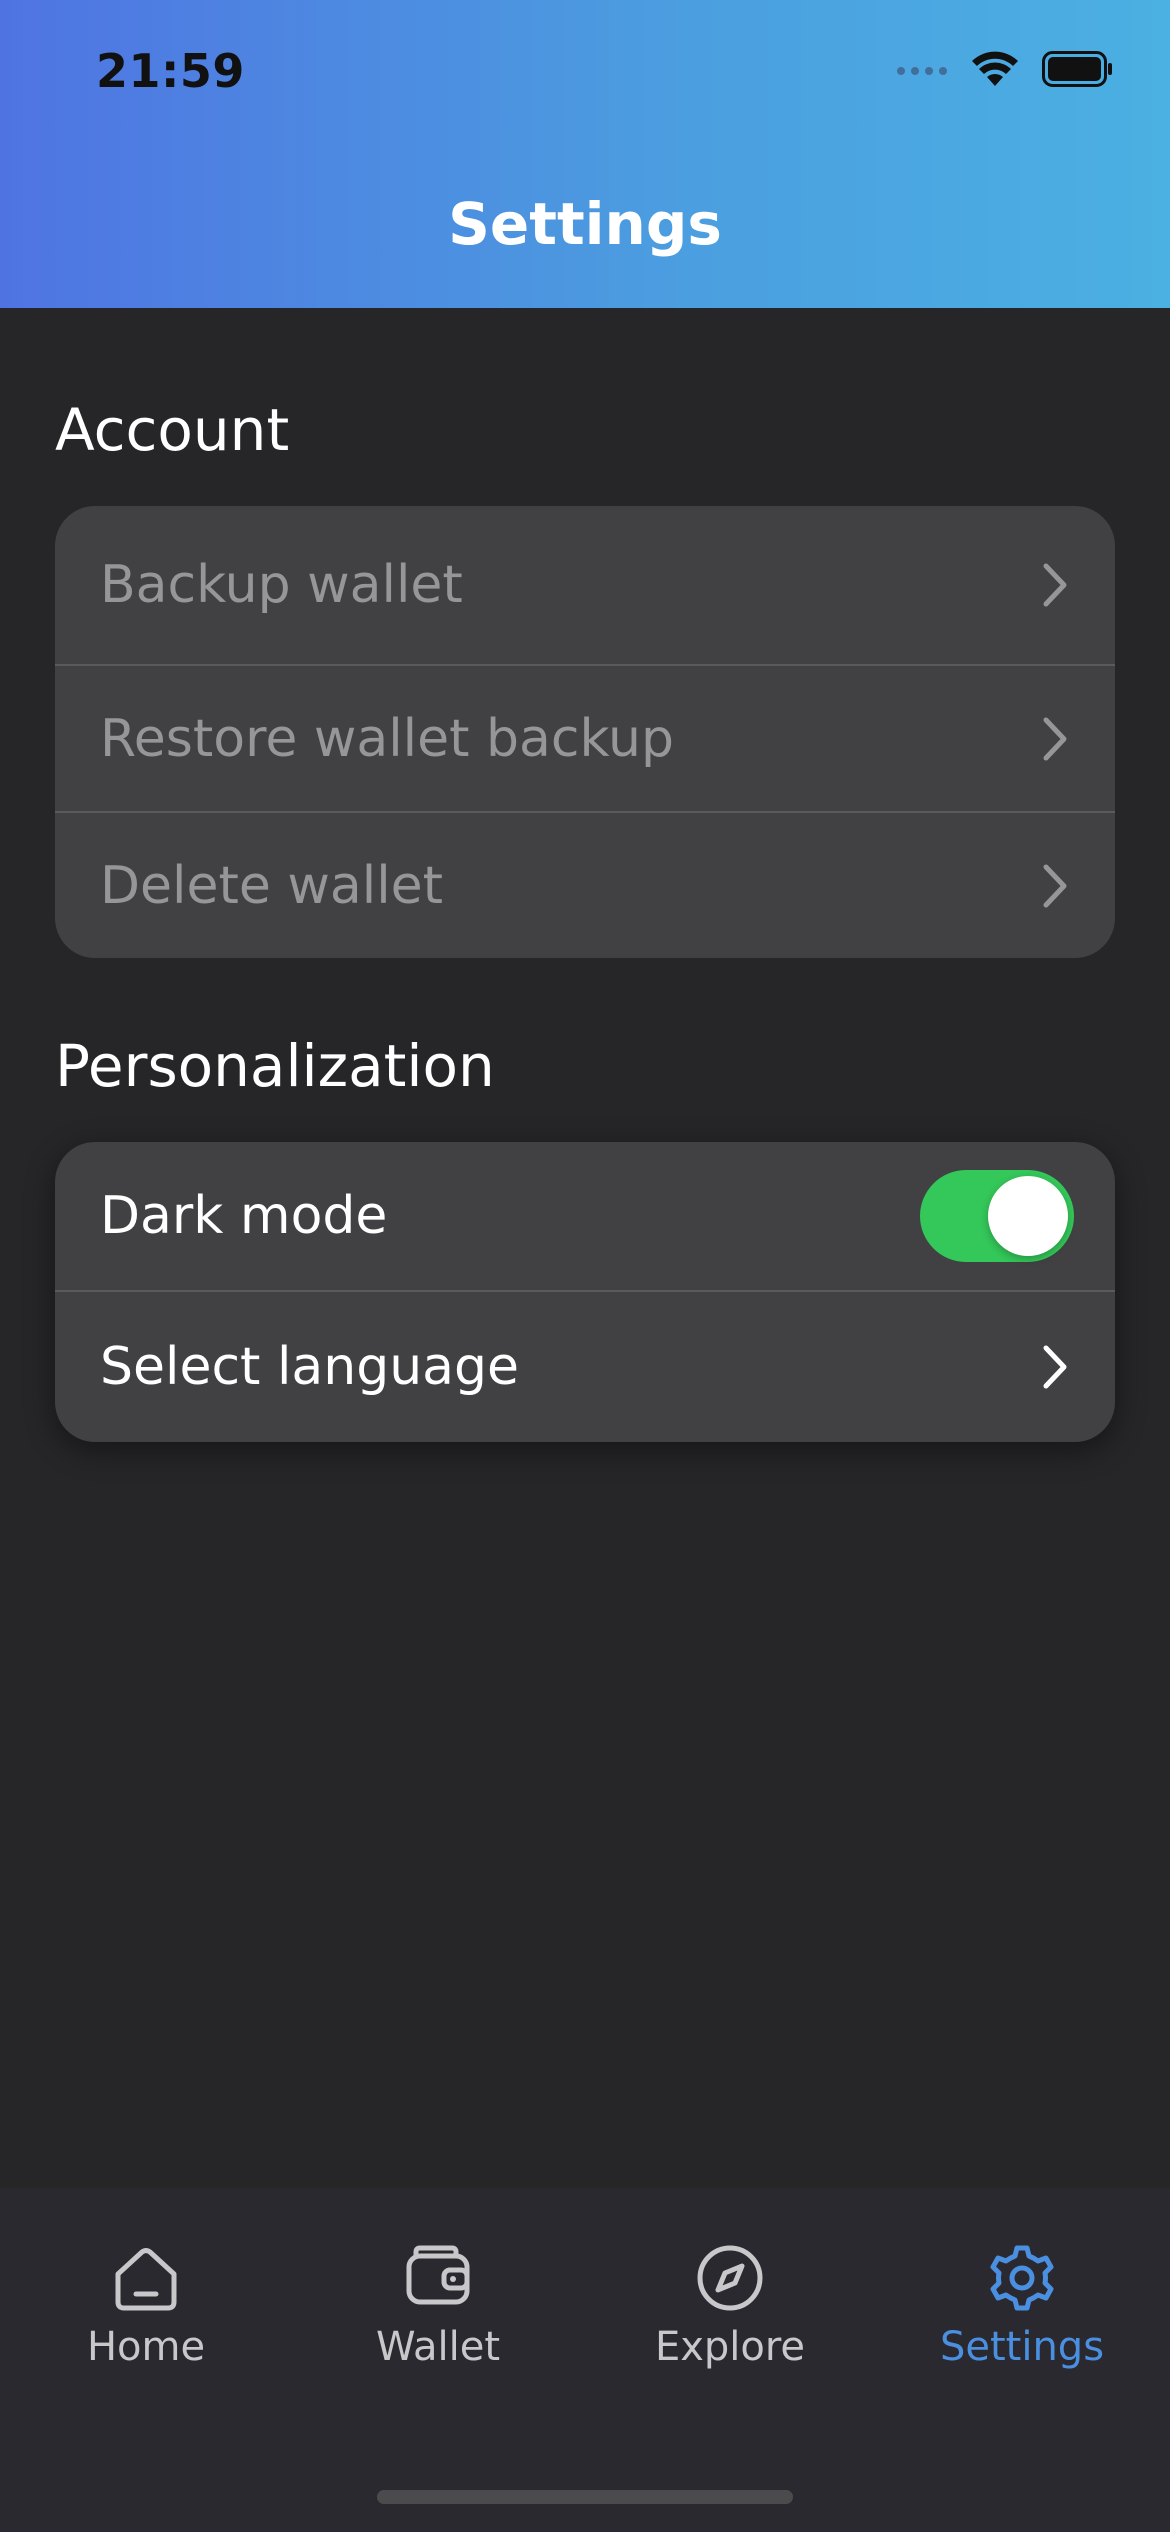 The width and height of the screenshot is (1170, 2532). Describe the element at coordinates (438, 2347) in the screenshot. I see `tab-wallet-label: Wallet` at that location.